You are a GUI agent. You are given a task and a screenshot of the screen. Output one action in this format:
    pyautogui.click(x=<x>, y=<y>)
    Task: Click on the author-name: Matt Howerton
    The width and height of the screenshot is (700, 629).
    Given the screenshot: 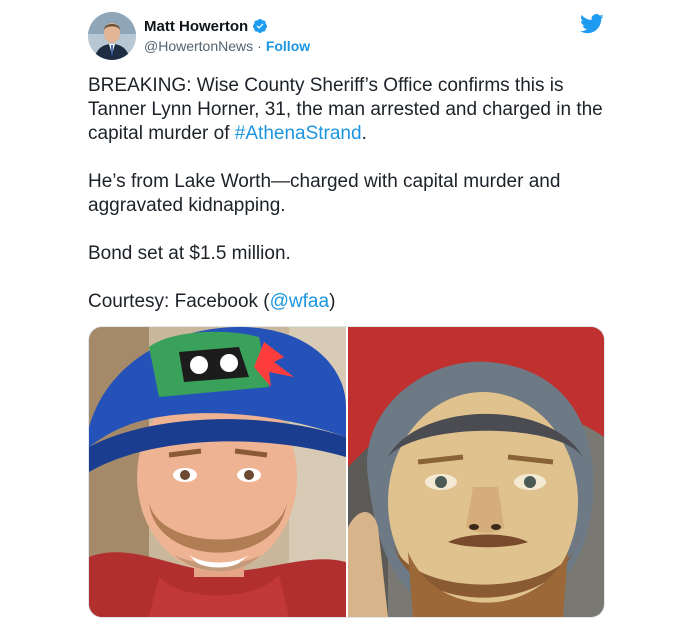 What is the action you would take?
    pyautogui.click(x=196, y=26)
    